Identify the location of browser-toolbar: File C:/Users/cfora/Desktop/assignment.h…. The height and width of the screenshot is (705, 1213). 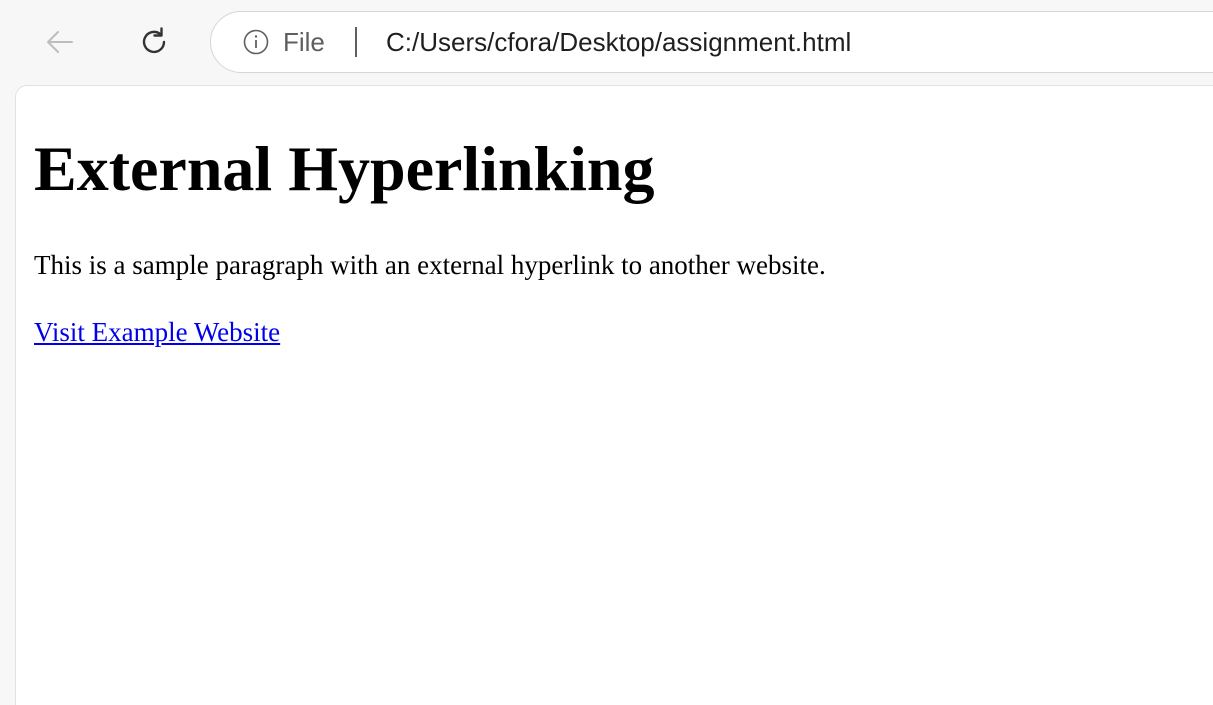
(606, 43).